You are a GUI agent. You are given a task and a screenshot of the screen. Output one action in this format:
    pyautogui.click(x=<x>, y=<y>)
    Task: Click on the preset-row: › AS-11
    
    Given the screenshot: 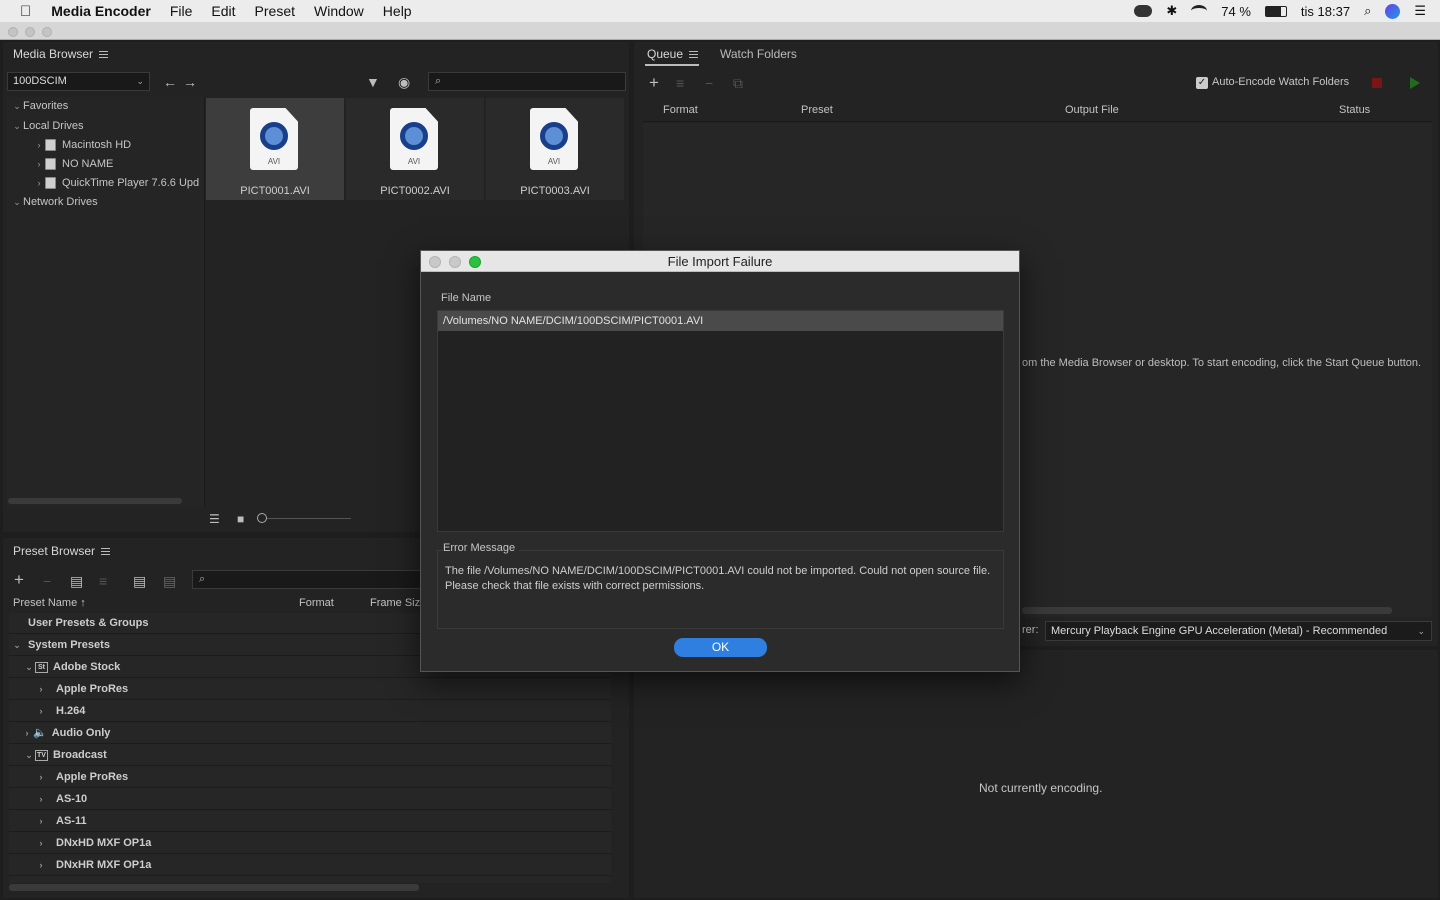 What is the action you would take?
    pyautogui.click(x=310, y=821)
    